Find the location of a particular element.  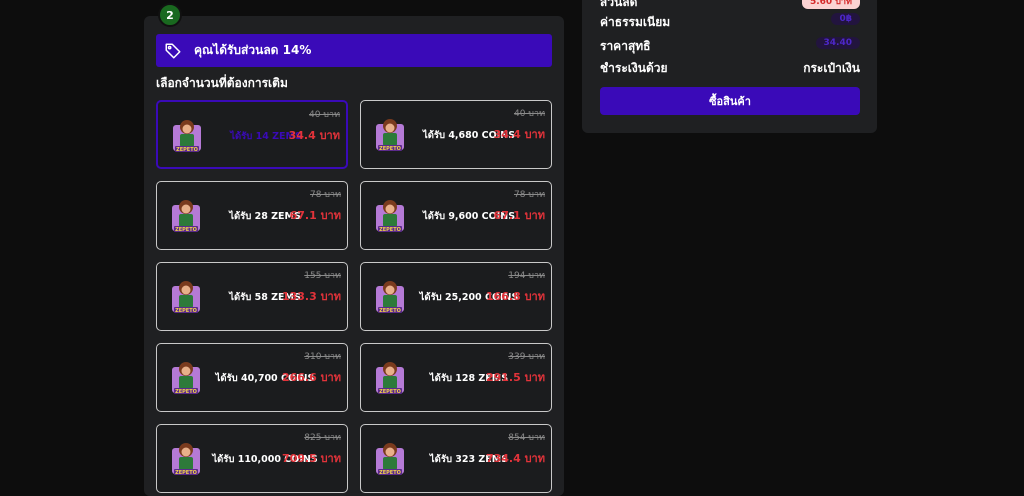

summary-row-fee: ค่าธรรมเนียม 0฿ is located at coordinates (730, 21).